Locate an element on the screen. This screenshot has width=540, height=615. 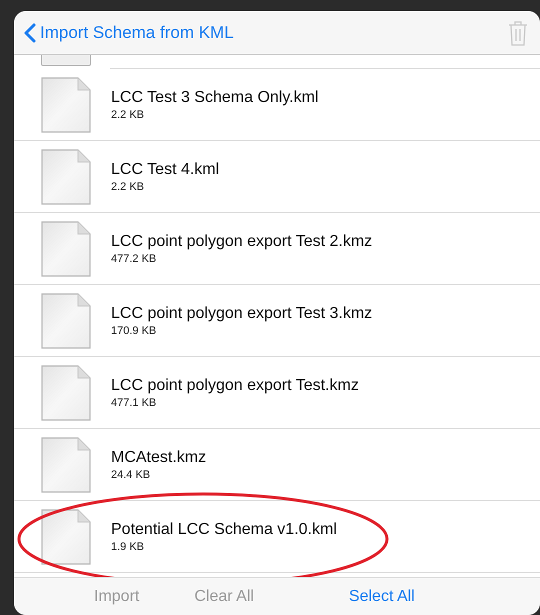
file-name: LCC Test 4.kml is located at coordinates (165, 169).